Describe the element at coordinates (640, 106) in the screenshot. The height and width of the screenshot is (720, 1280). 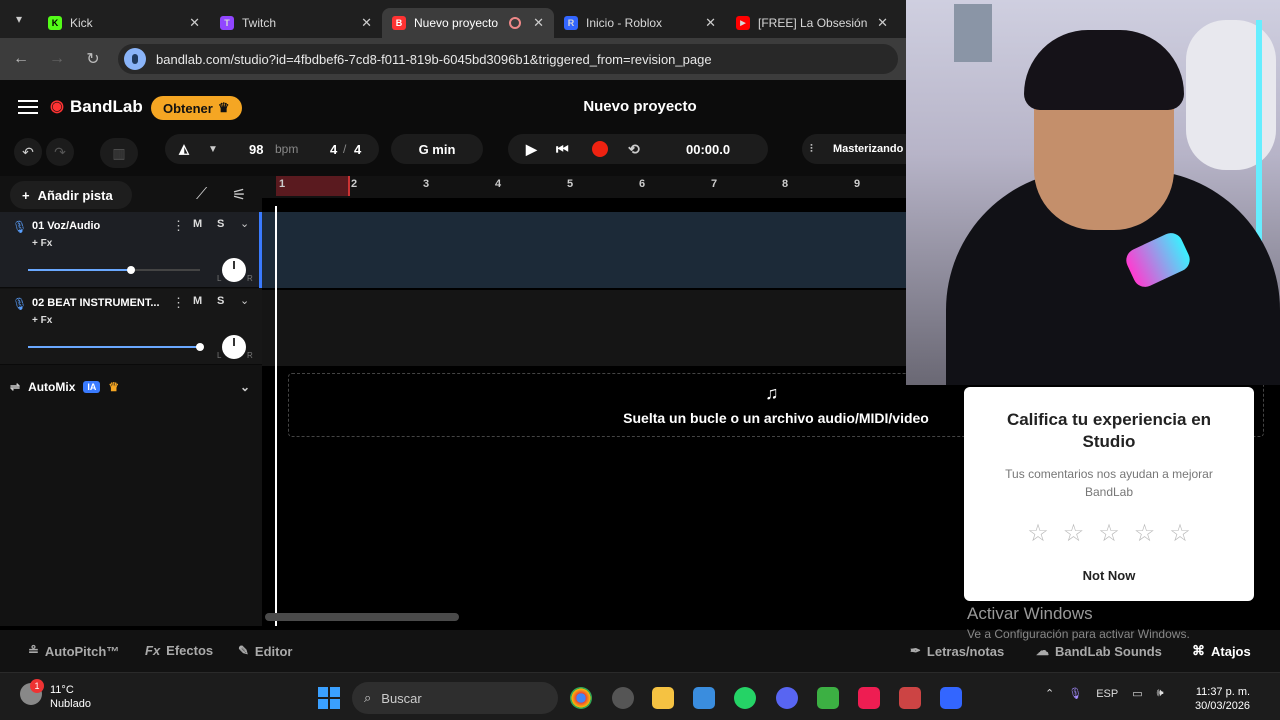
I see `project-title: Nuevo proyecto` at that location.